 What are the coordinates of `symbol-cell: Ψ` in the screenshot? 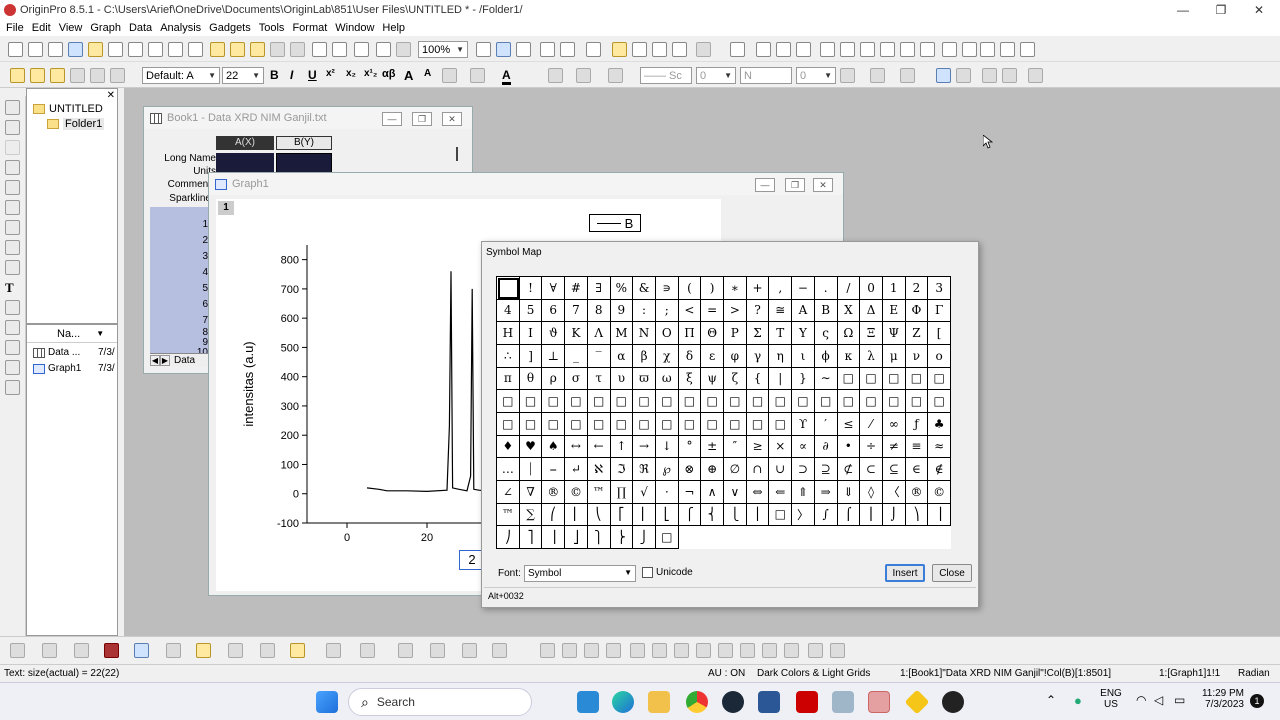 It's located at (894, 333).